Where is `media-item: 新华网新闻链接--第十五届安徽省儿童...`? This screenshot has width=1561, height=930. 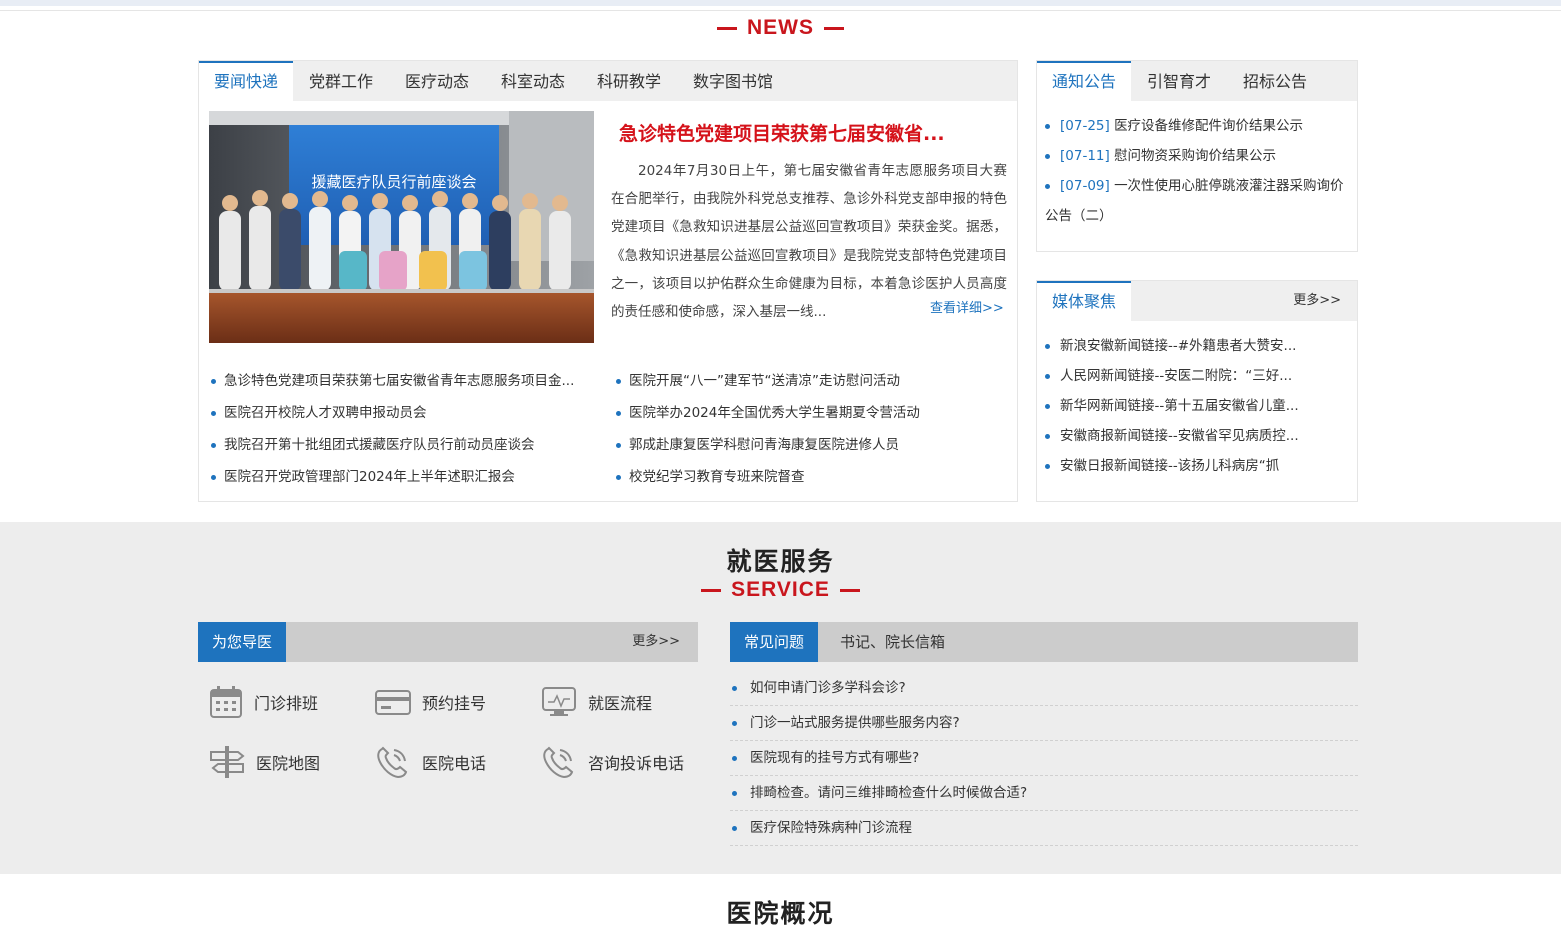 media-item: 新华网新闻链接--第十五届安徽省儿童... is located at coordinates (1195, 406).